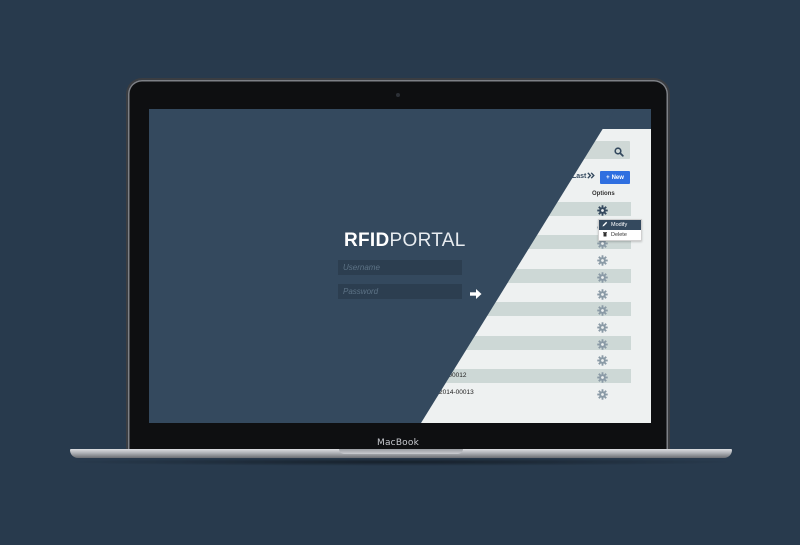  Describe the element at coordinates (400, 291) in the screenshot. I see `password-input` at that location.